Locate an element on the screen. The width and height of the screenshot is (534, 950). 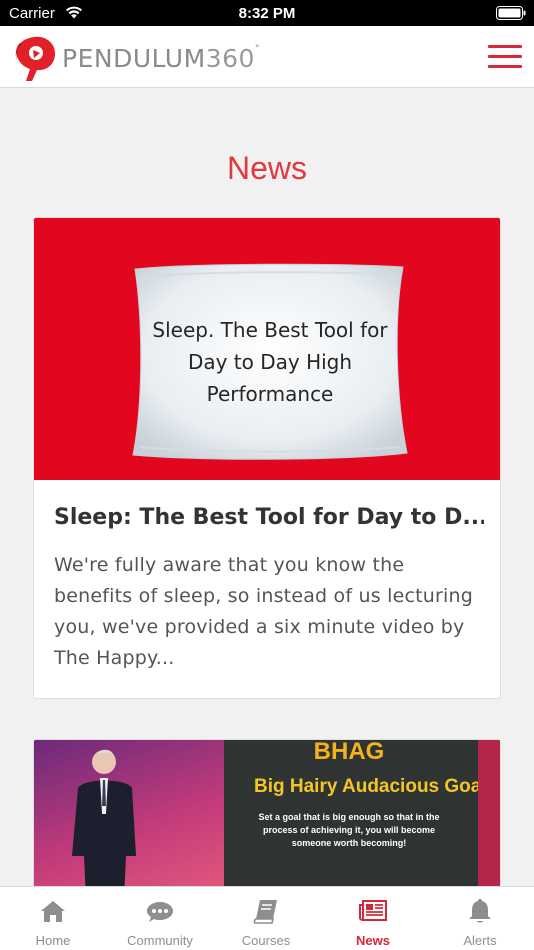
brand-wordmark: PENDULUM360° is located at coordinates (161, 58).